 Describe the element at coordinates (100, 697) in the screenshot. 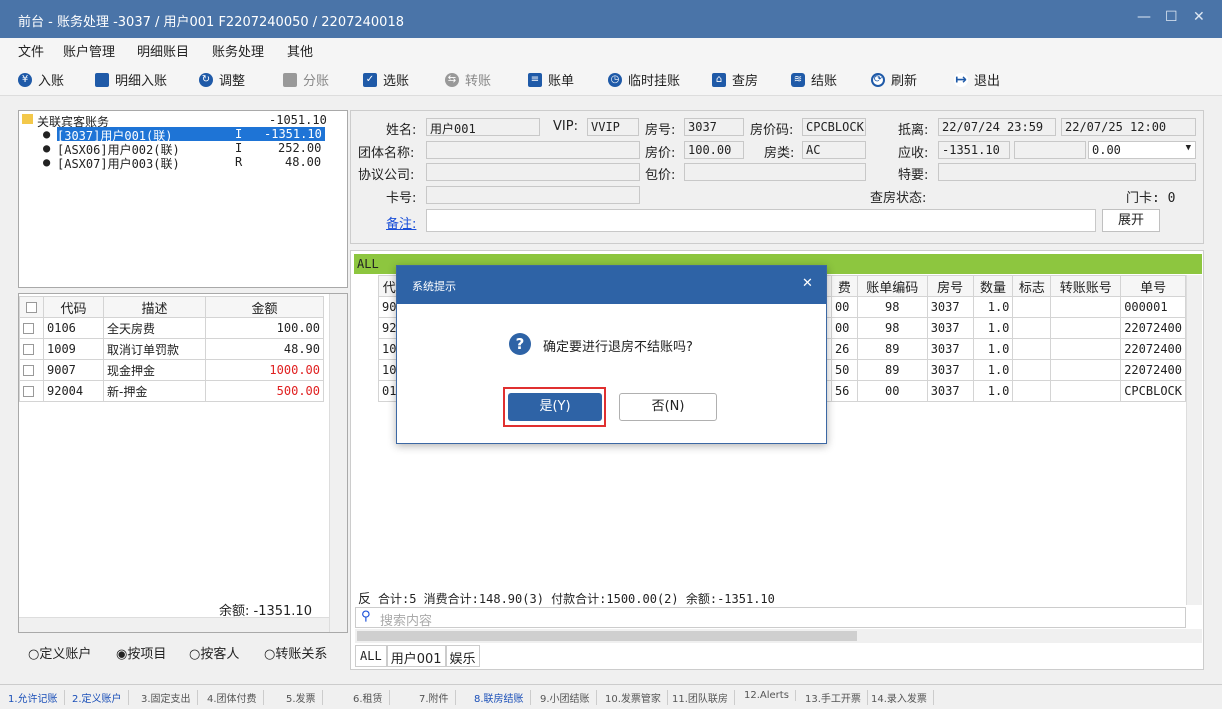

I see `tab-define-account: 2.定义账户` at that location.